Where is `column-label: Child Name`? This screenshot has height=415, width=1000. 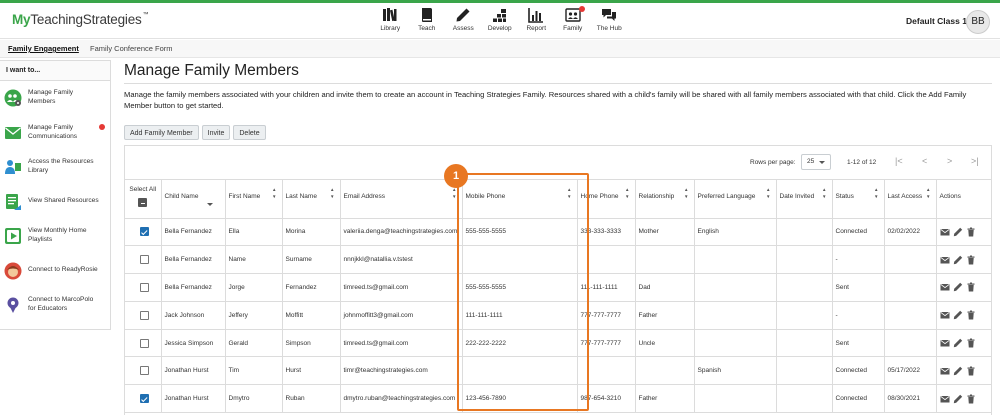
column-label: Child Name is located at coordinates (181, 196).